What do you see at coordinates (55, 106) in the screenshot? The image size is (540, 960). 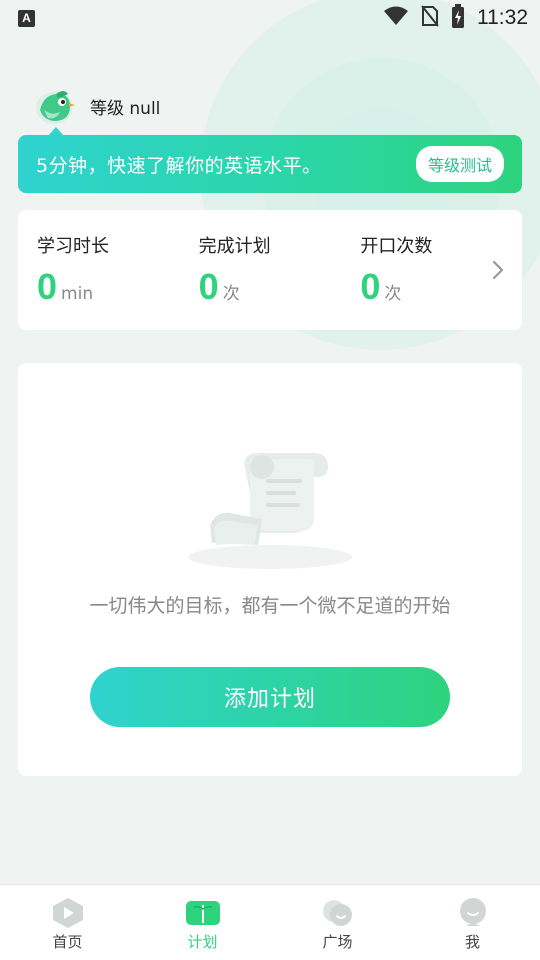 I see `bird-avatar-icon` at bounding box center [55, 106].